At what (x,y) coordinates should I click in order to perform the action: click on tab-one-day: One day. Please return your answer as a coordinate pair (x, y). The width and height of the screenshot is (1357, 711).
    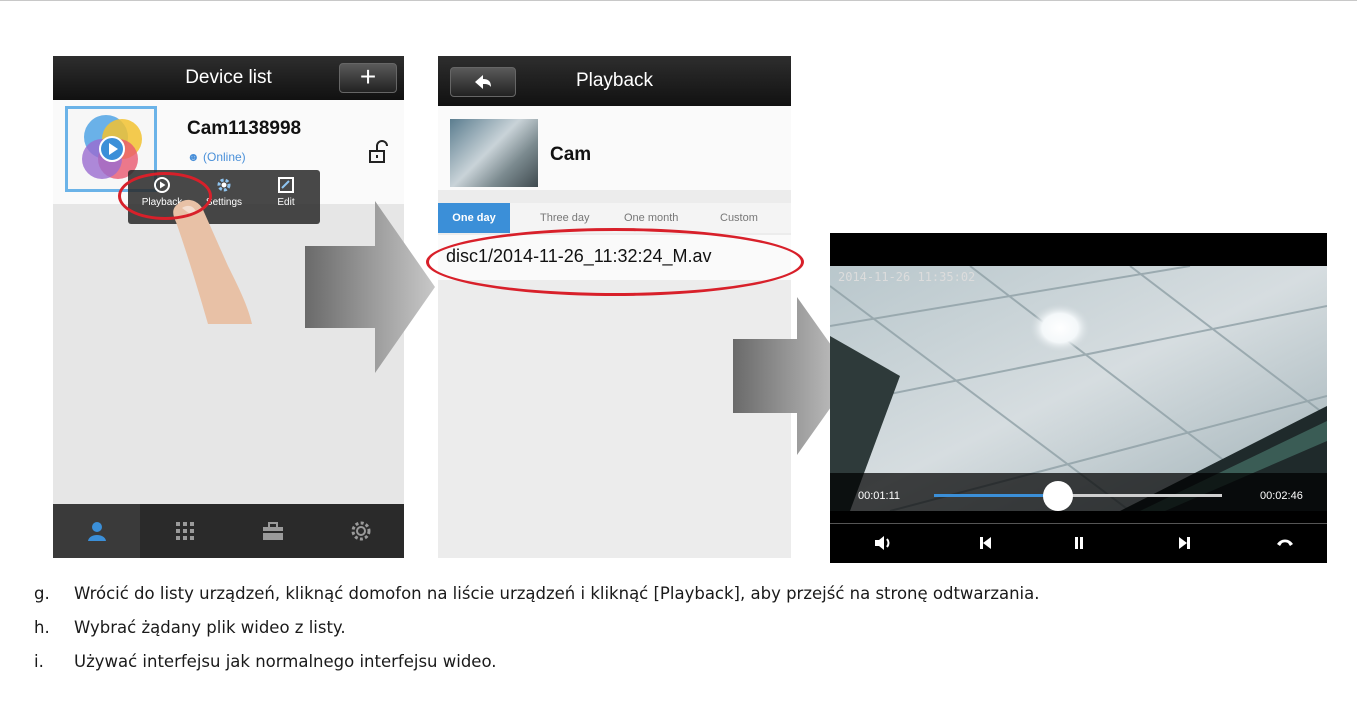
    Looking at the image, I should click on (474, 218).